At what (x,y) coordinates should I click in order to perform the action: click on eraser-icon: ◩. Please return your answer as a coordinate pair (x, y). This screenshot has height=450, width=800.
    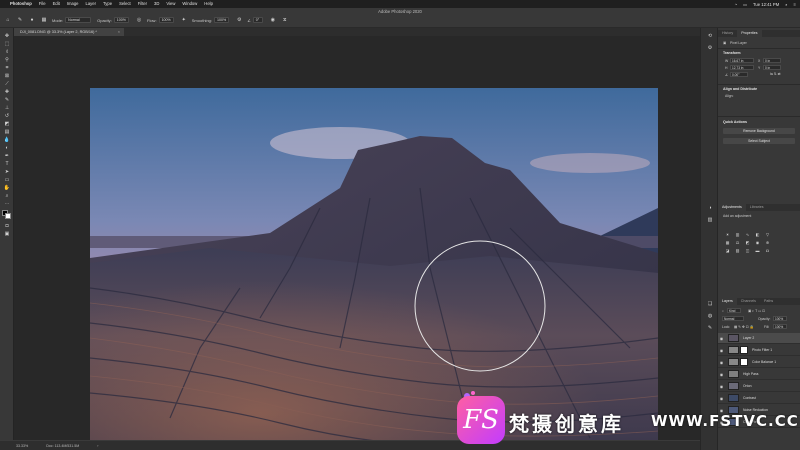
    Looking at the image, I should click on (7, 123).